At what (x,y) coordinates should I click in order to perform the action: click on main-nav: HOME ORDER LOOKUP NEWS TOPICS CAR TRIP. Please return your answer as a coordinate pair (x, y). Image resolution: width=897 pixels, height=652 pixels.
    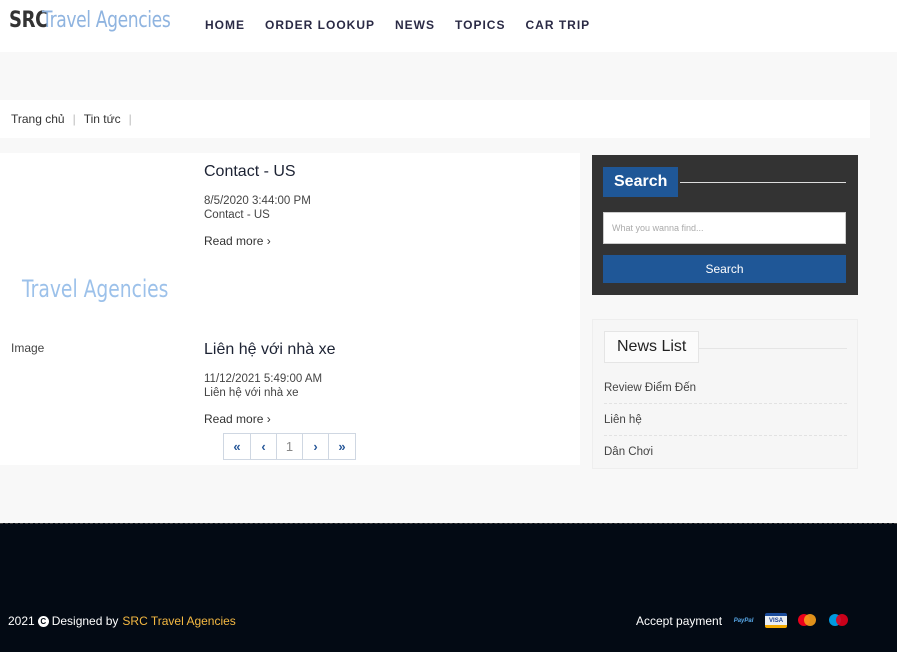
    Looking at the image, I should click on (407, 25).